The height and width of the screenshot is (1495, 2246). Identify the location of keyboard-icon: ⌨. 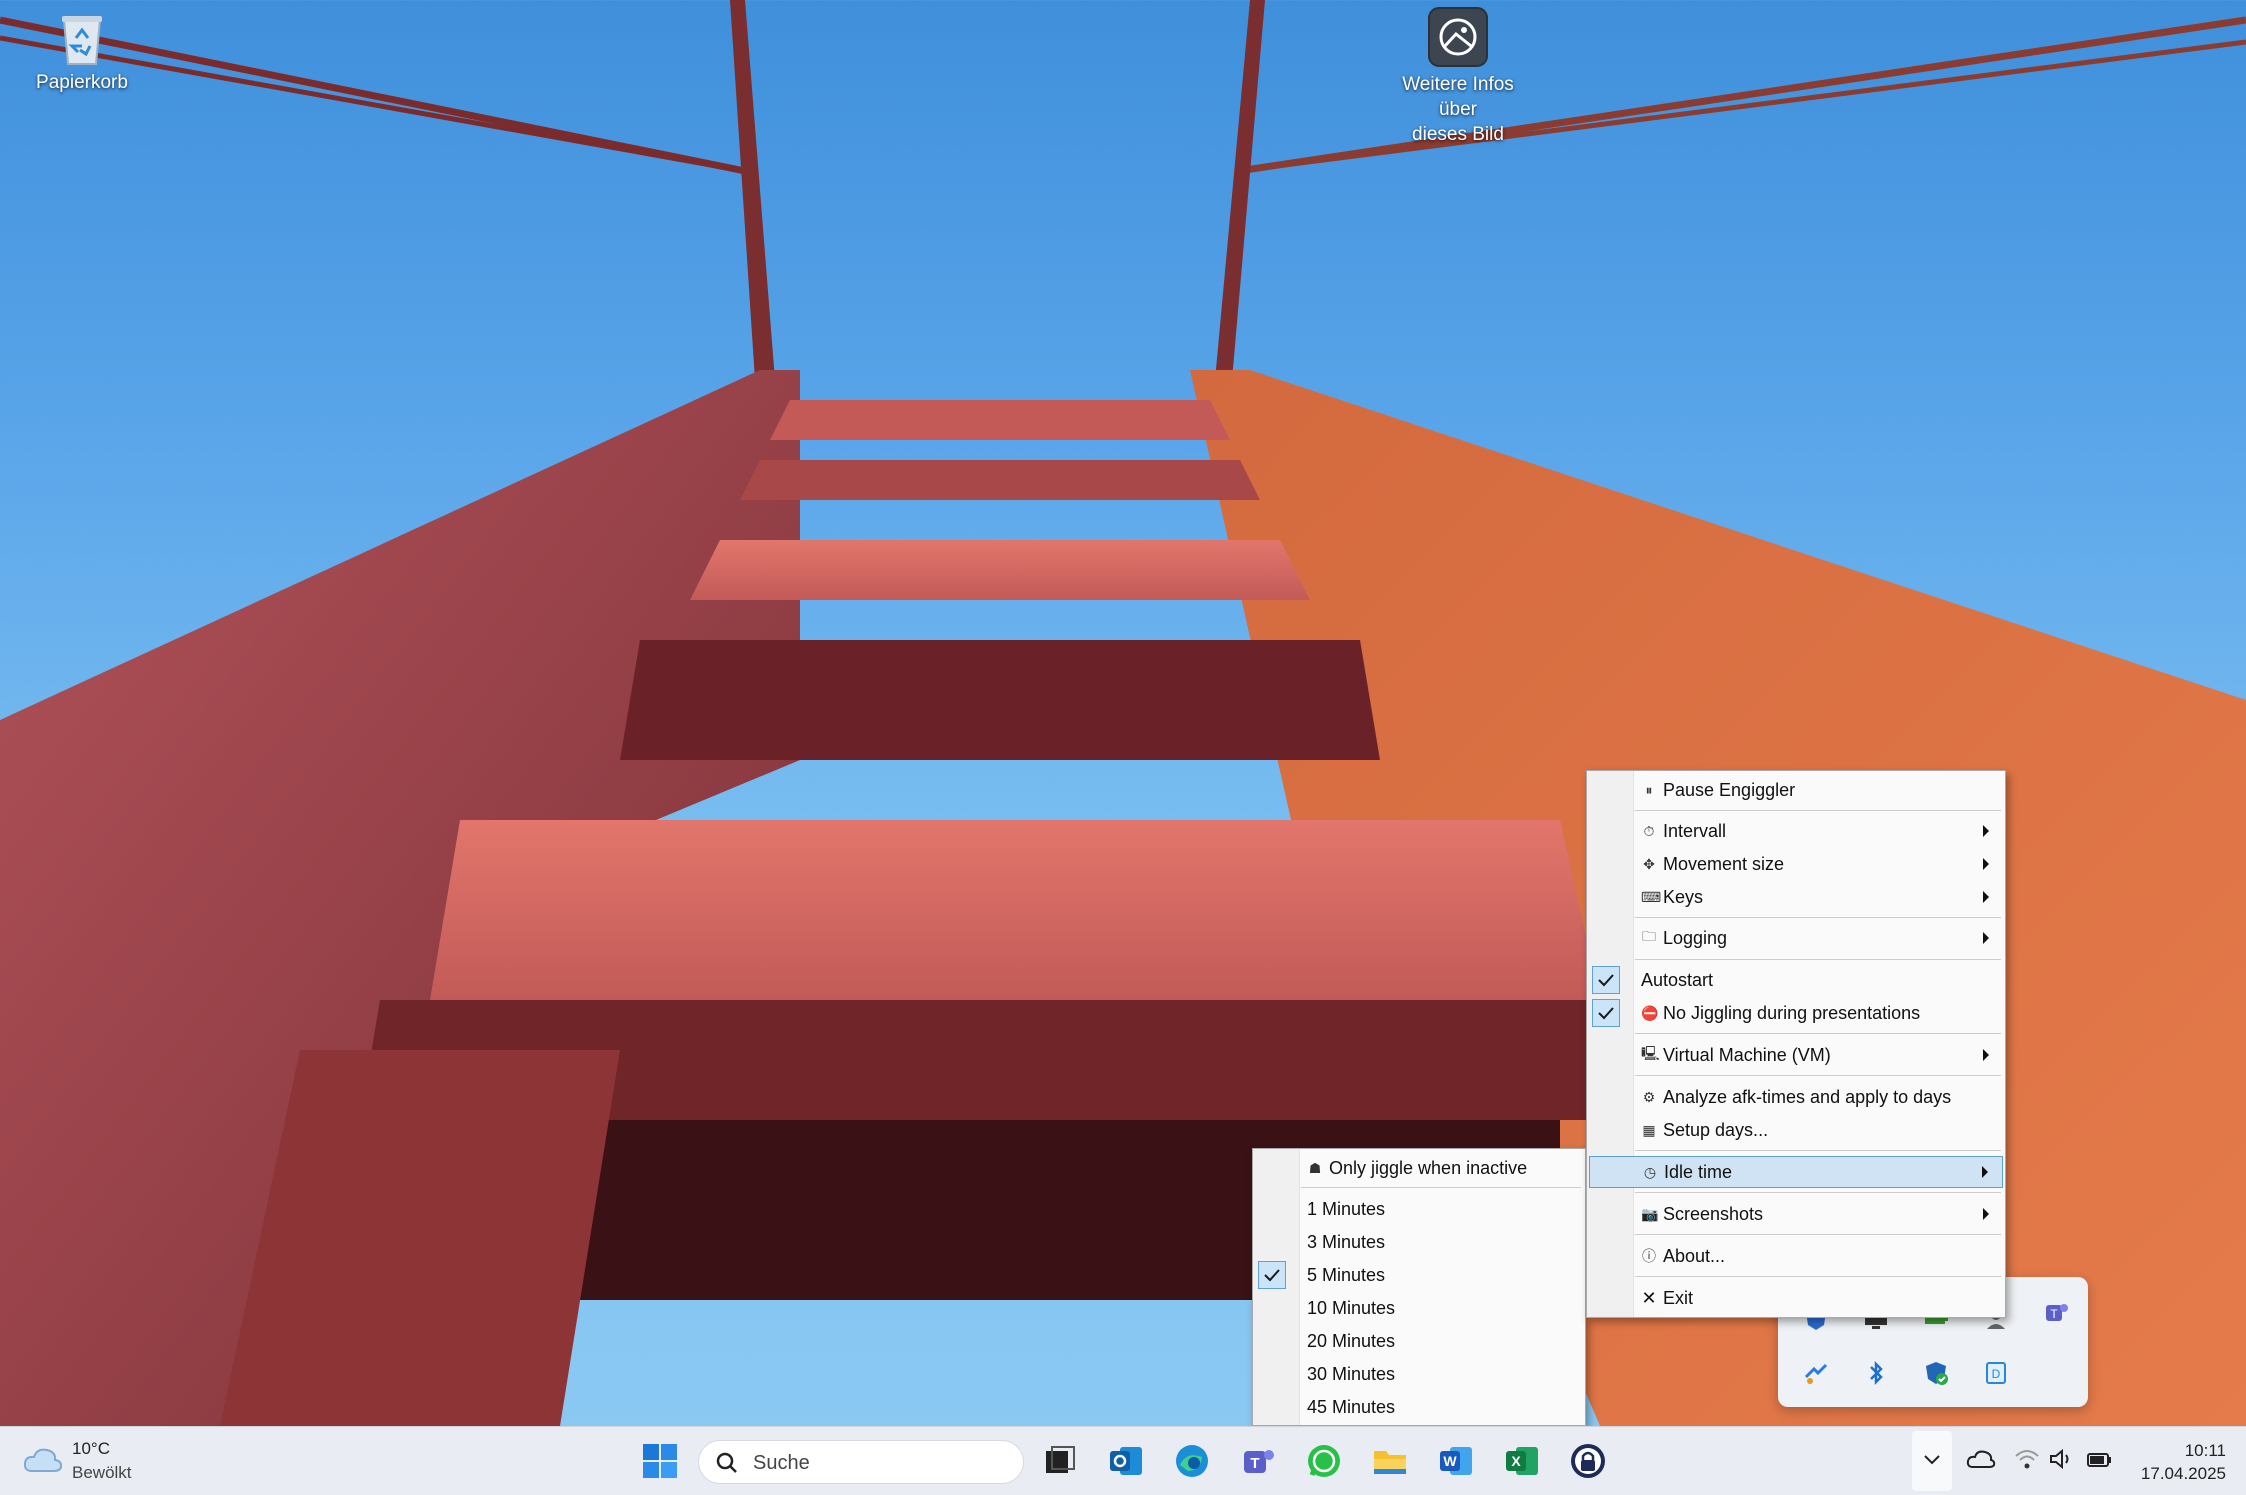
(1651, 896).